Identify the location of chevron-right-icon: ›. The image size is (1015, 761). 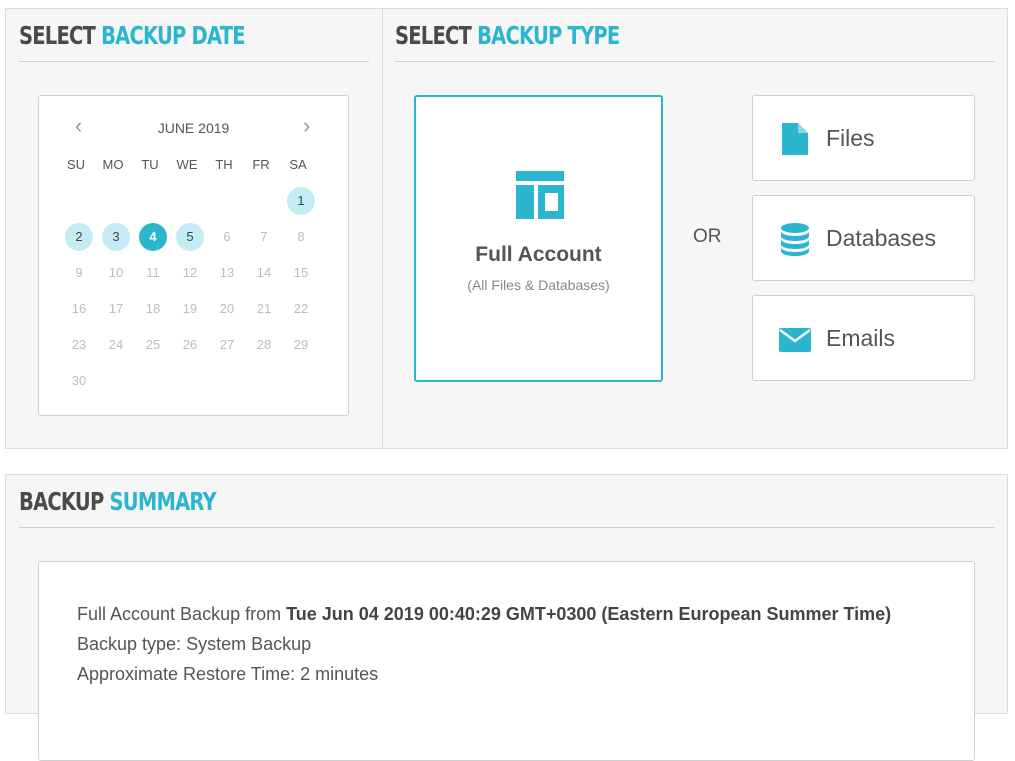
(306, 126).